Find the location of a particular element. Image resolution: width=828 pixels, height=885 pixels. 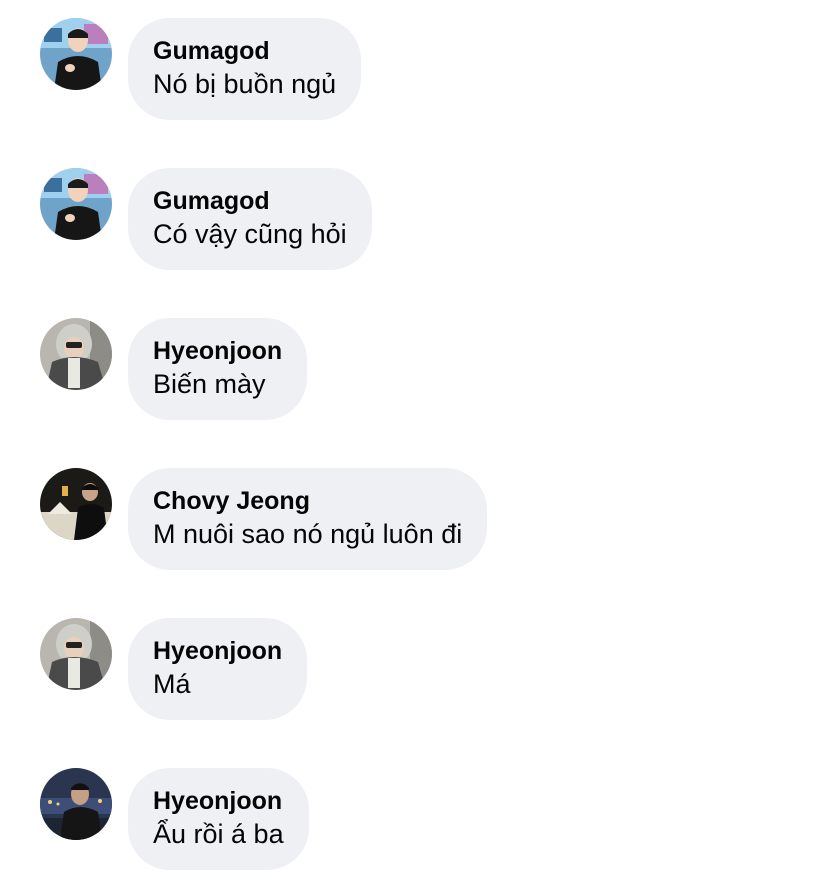

comment-bubble: Hyeonjoon Ẩu rồi á ba is located at coordinates (218, 819).